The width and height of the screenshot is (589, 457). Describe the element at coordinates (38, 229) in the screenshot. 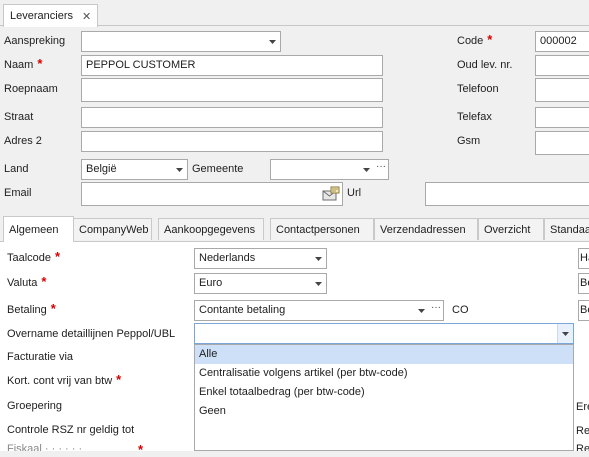

I see `tab-algemeen: Algemeen` at that location.